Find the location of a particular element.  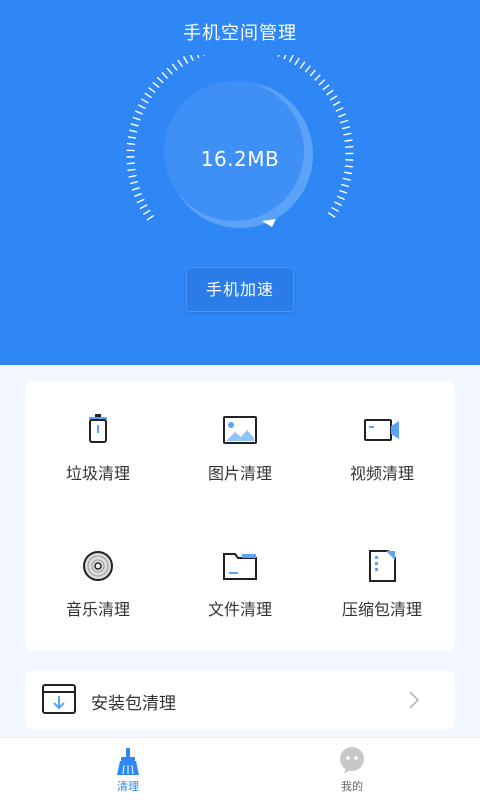

tab-mine-label: 我的 is located at coordinates (352, 786).